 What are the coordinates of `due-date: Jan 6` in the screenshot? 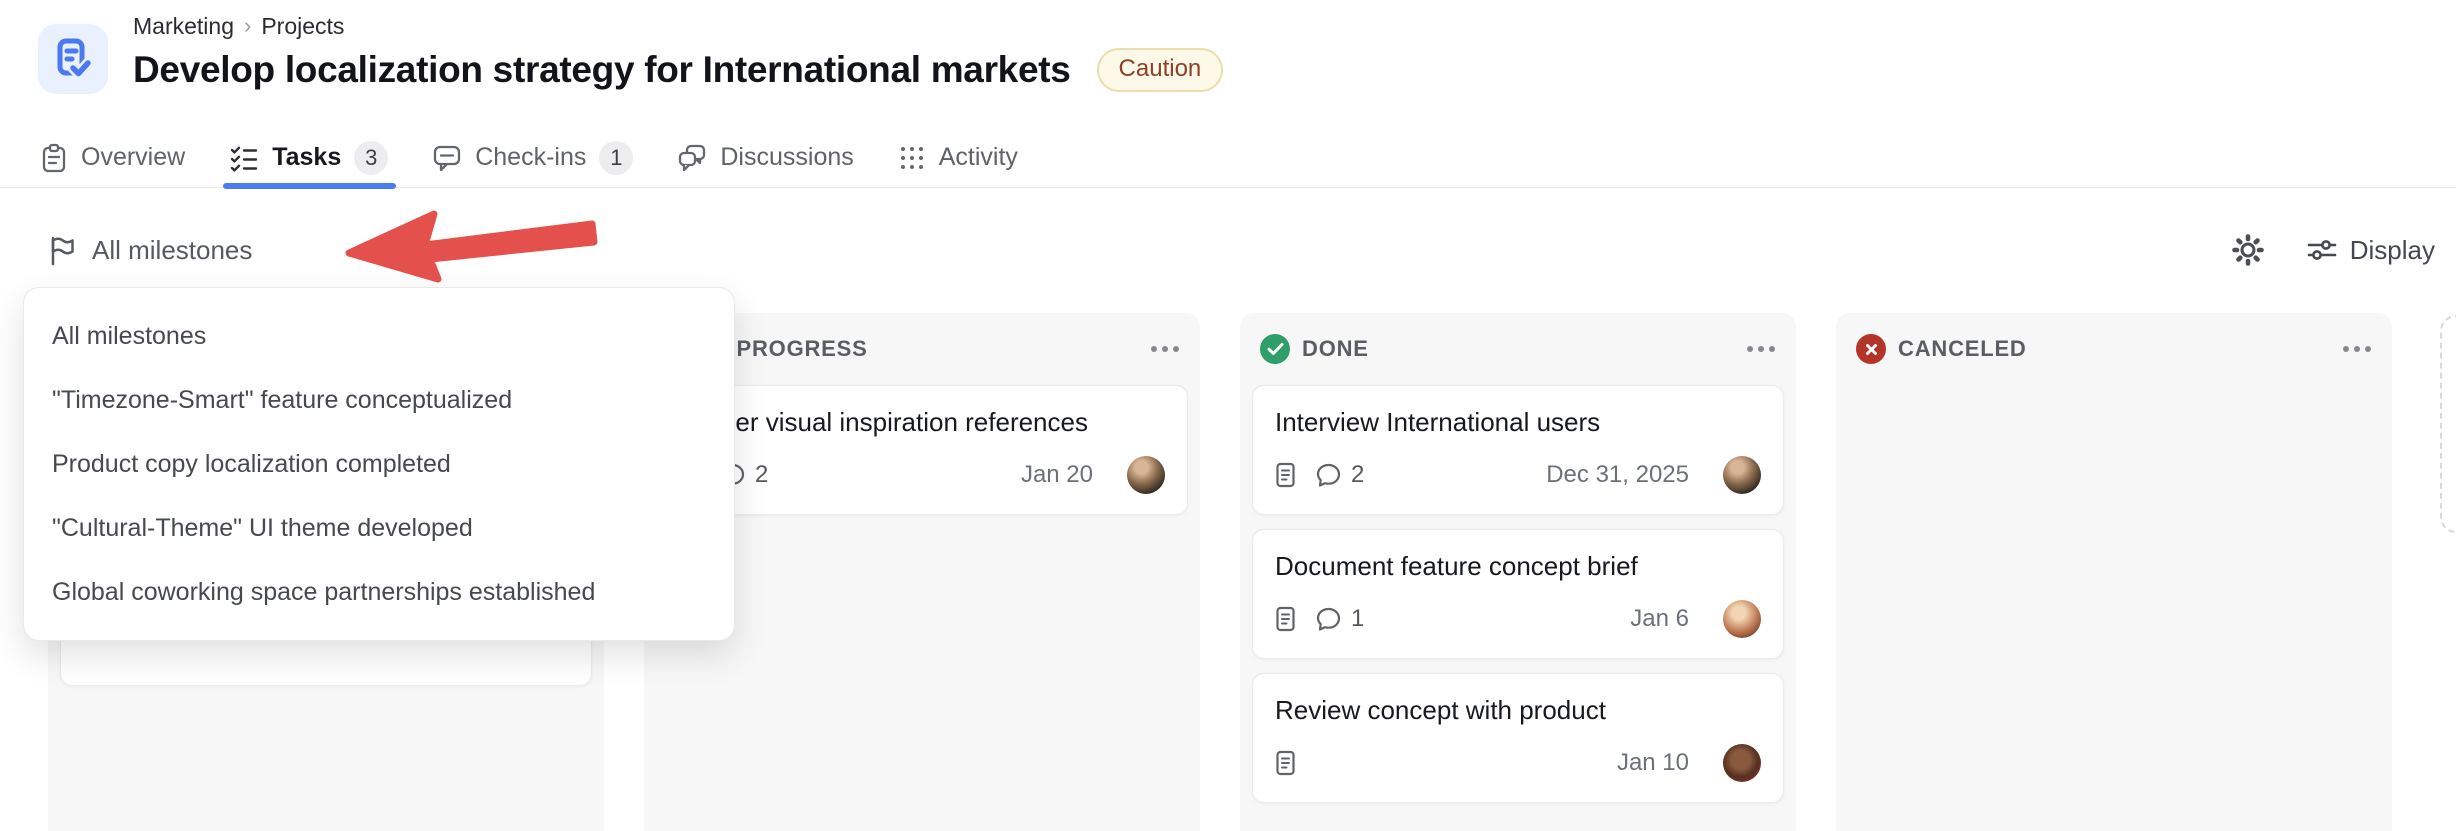 It's located at (1659, 618).